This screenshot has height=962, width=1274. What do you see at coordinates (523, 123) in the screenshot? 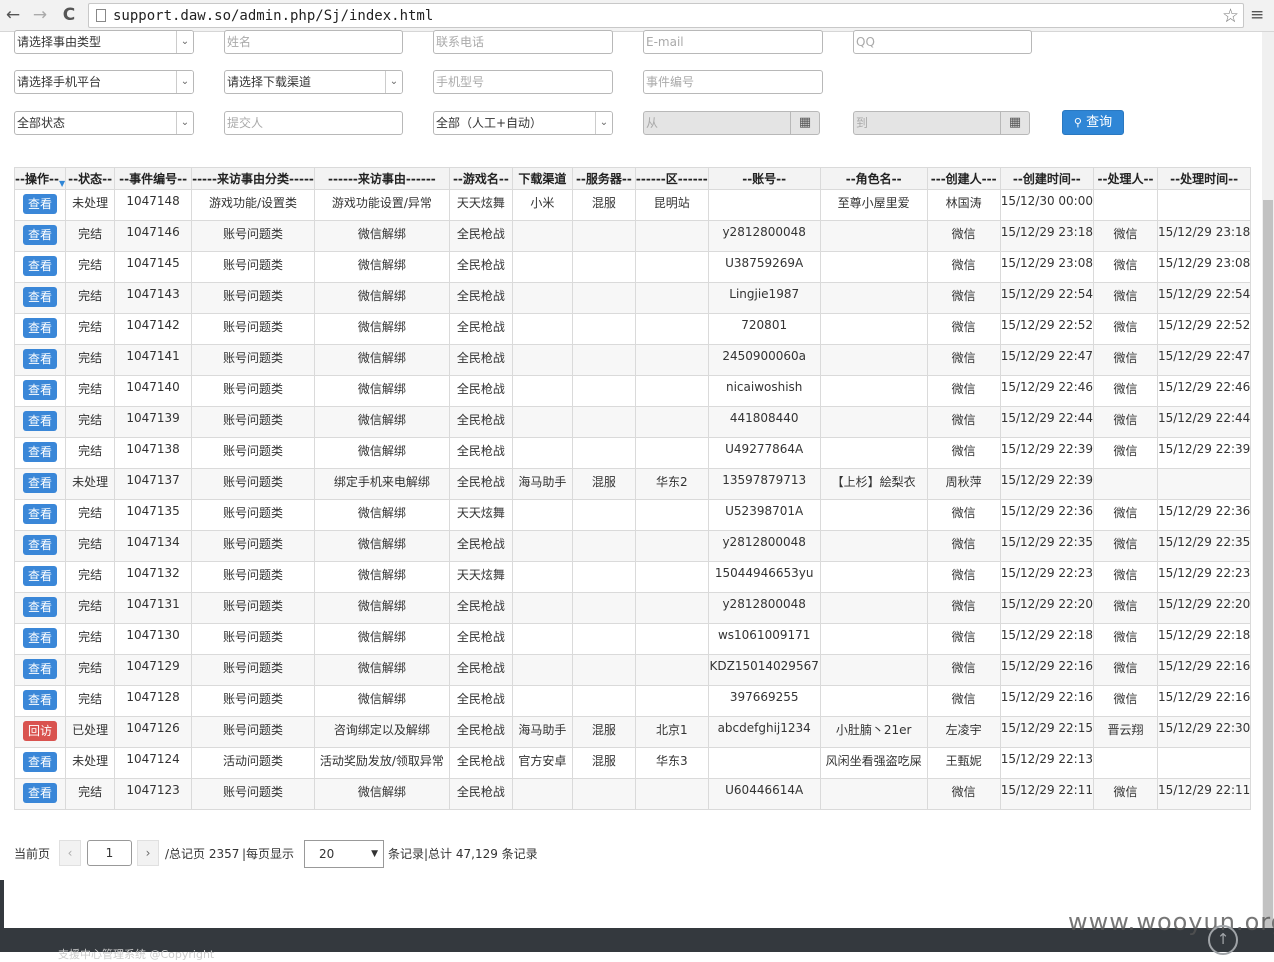
I see `mode-select: 全部（人工+自动） ⌄` at bounding box center [523, 123].